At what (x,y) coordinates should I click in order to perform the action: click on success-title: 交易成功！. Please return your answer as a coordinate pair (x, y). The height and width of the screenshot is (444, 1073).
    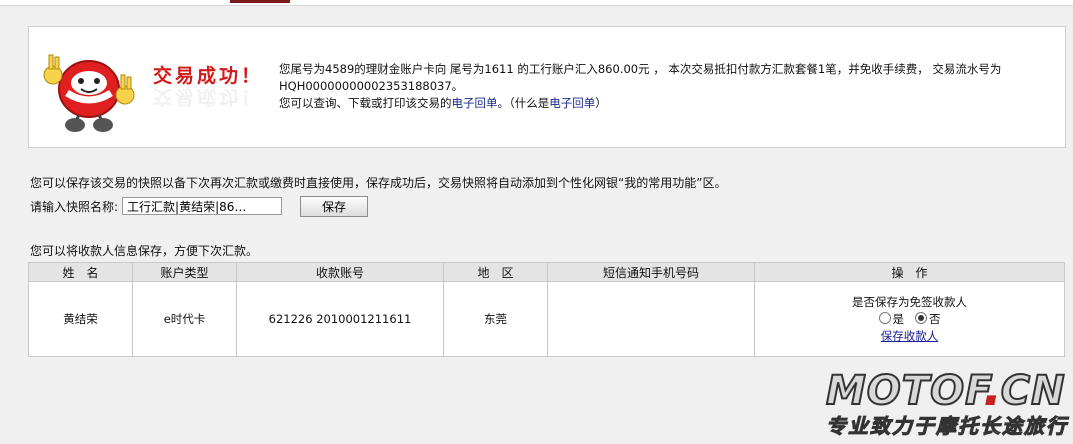
    Looking at the image, I should click on (208, 76).